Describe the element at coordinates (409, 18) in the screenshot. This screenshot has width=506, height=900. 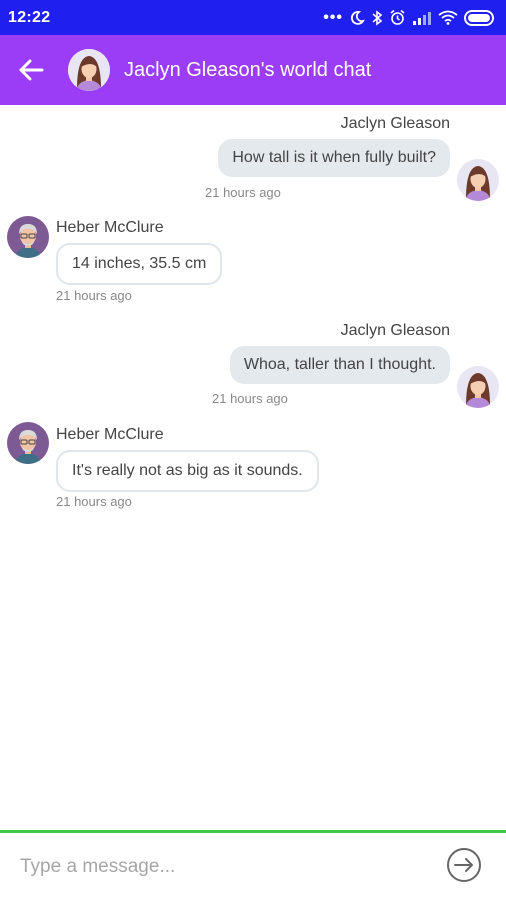
I see `status-icons: •••` at that location.